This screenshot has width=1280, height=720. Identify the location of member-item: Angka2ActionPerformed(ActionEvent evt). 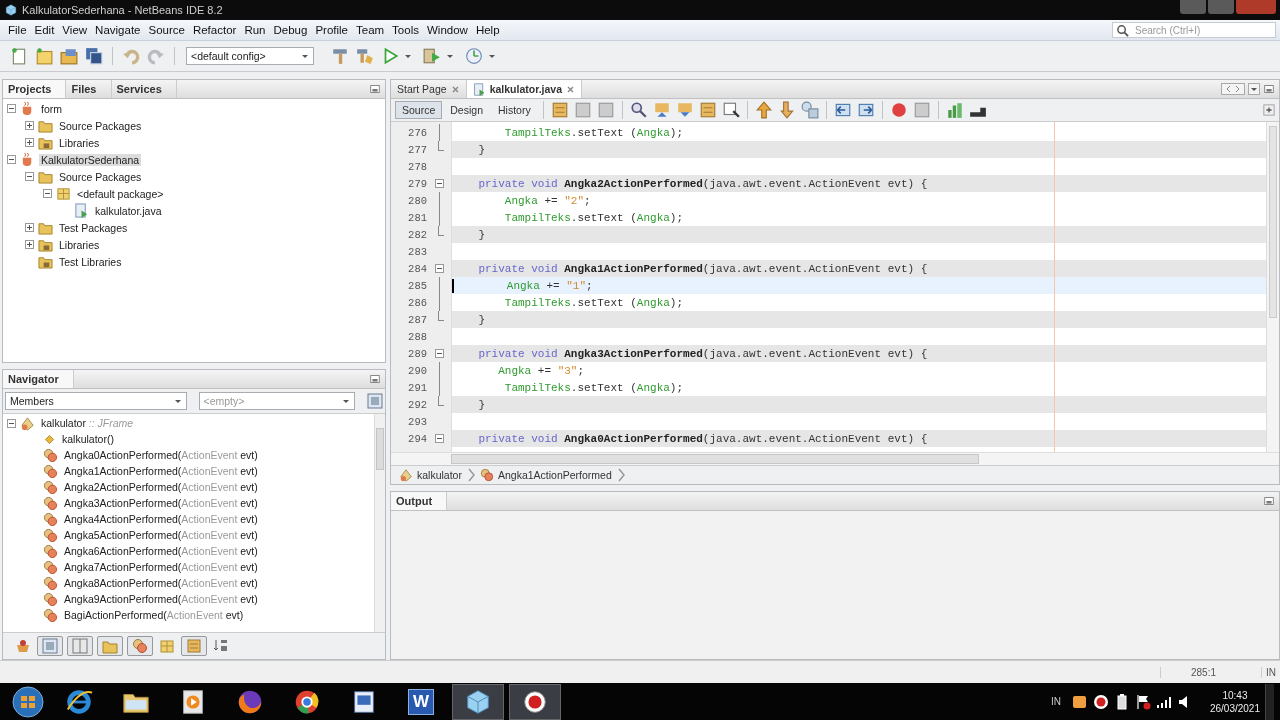
(161, 487).